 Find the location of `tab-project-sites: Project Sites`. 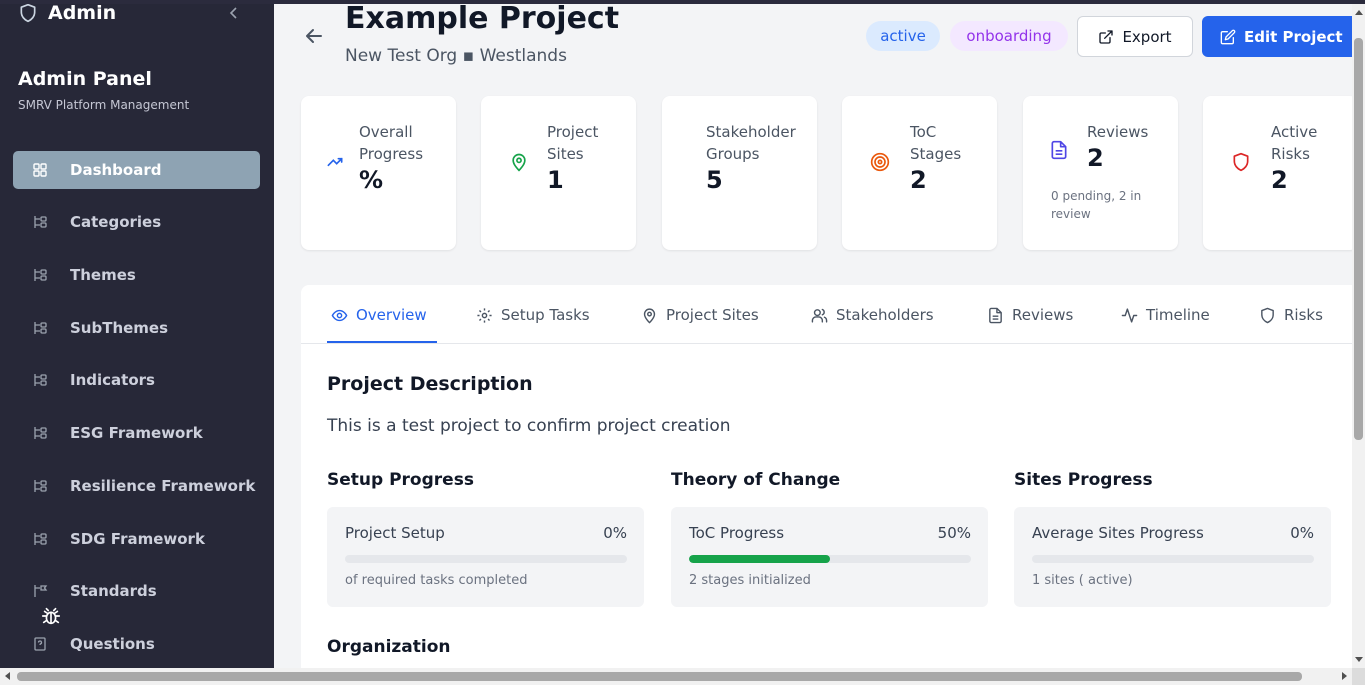

tab-project-sites: Project Sites is located at coordinates (700, 315).